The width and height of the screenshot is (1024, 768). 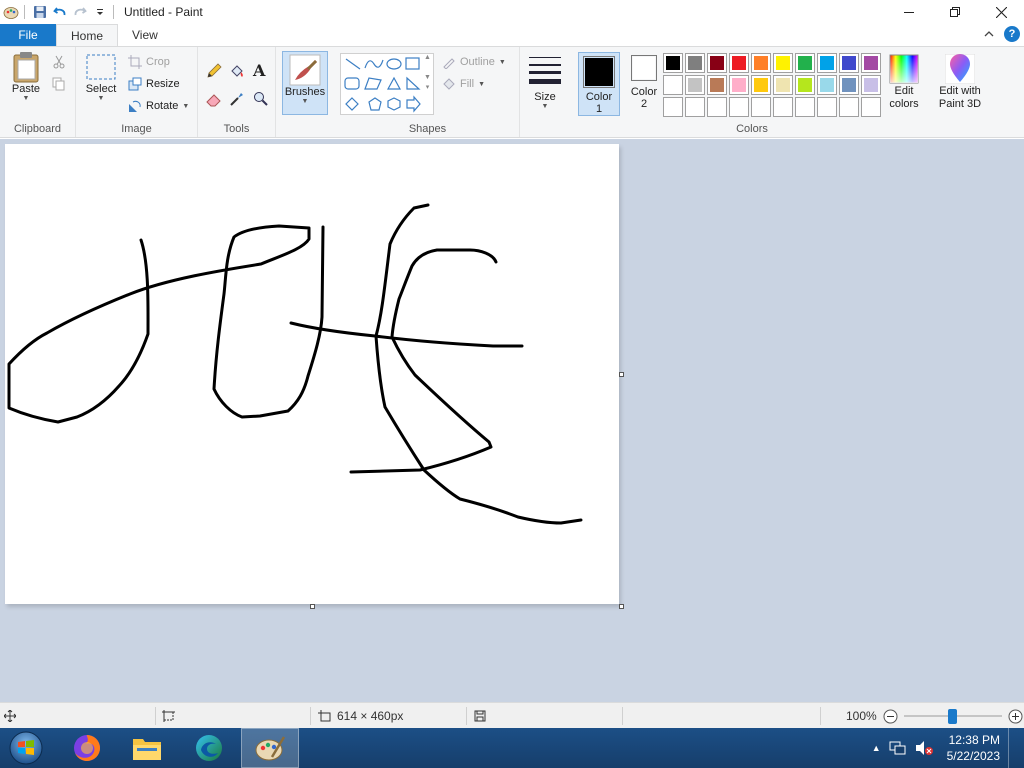 What do you see at coordinates (40, 12) in the screenshot?
I see `save-icon` at bounding box center [40, 12].